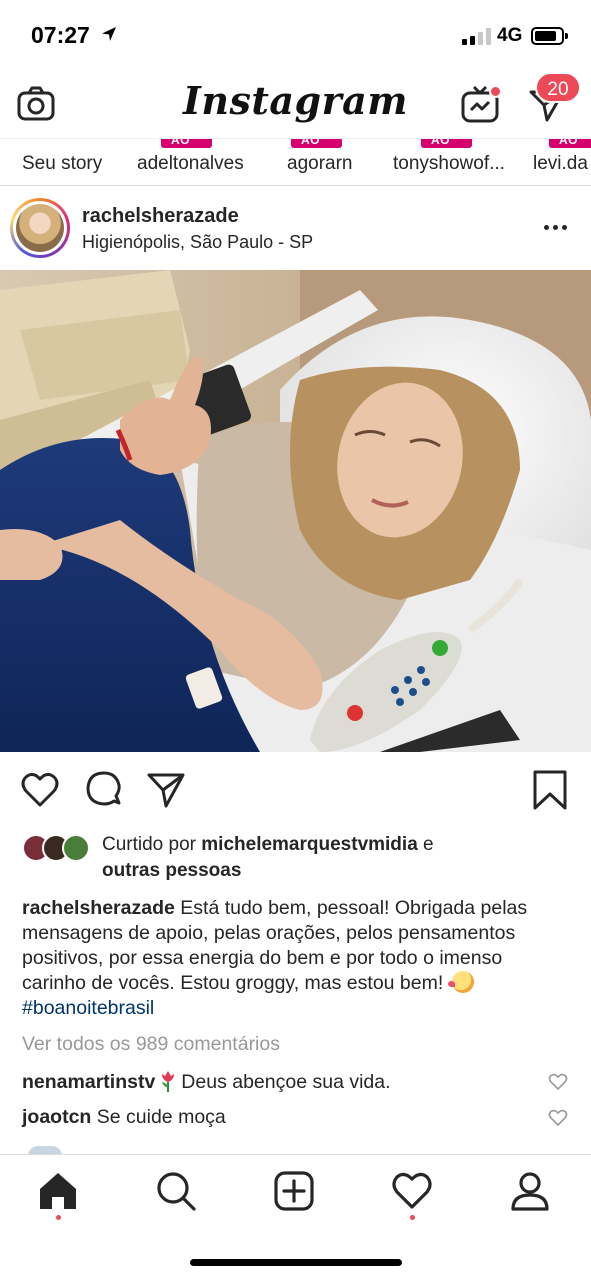 This screenshot has width=591, height=1280. I want to click on caption-username: rachelsherazade, so click(98, 908).